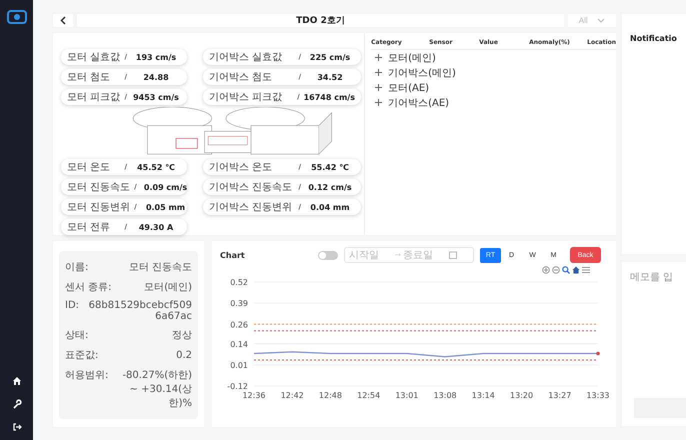 The width and height of the screenshot is (686, 440). What do you see at coordinates (81, 355) in the screenshot?
I see `detail-label: 표준값:` at bounding box center [81, 355].